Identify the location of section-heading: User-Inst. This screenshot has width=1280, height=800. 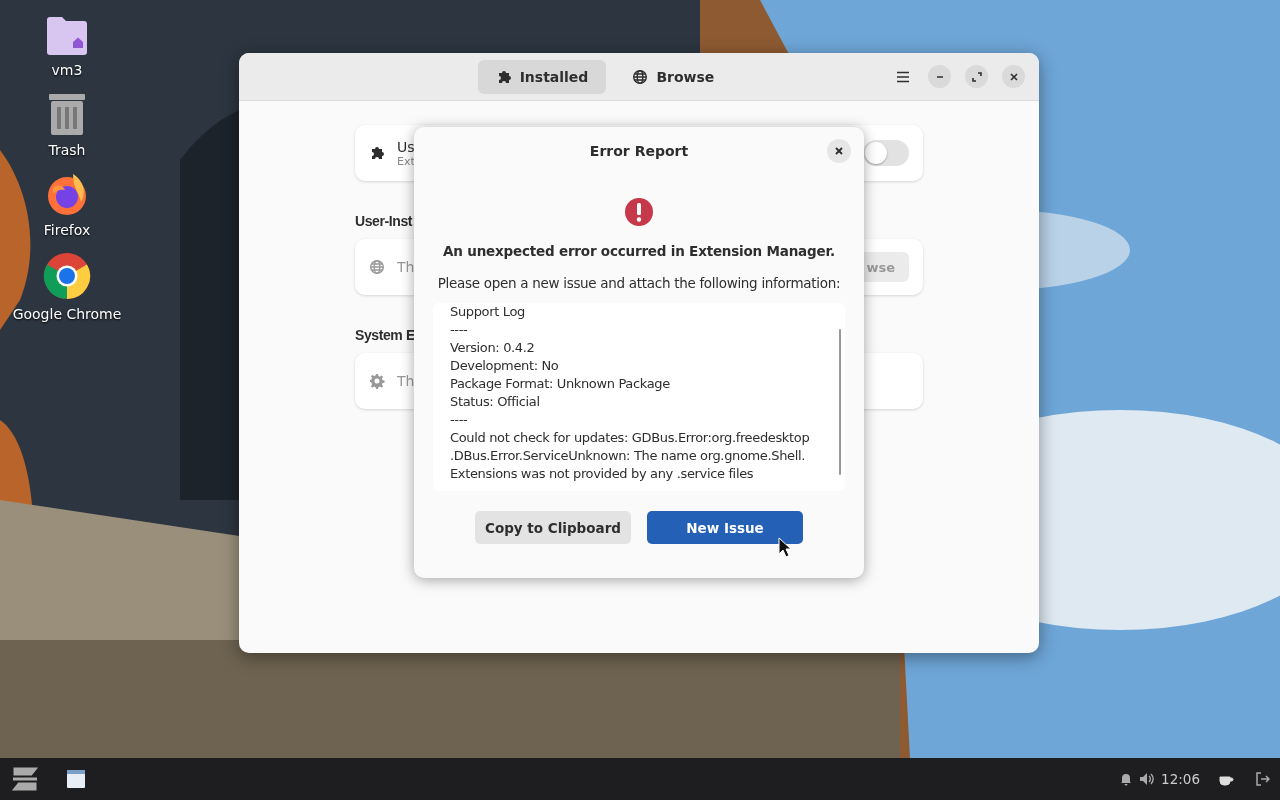
(384, 221).